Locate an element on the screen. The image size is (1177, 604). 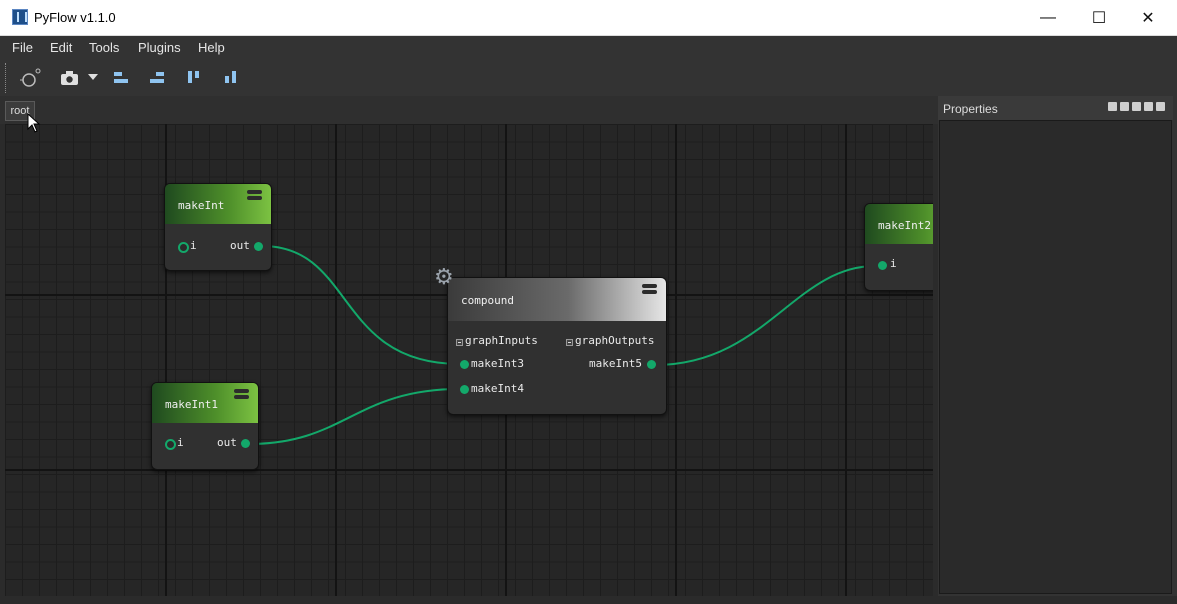
collapse-outputs-icon is located at coordinates (569, 342).